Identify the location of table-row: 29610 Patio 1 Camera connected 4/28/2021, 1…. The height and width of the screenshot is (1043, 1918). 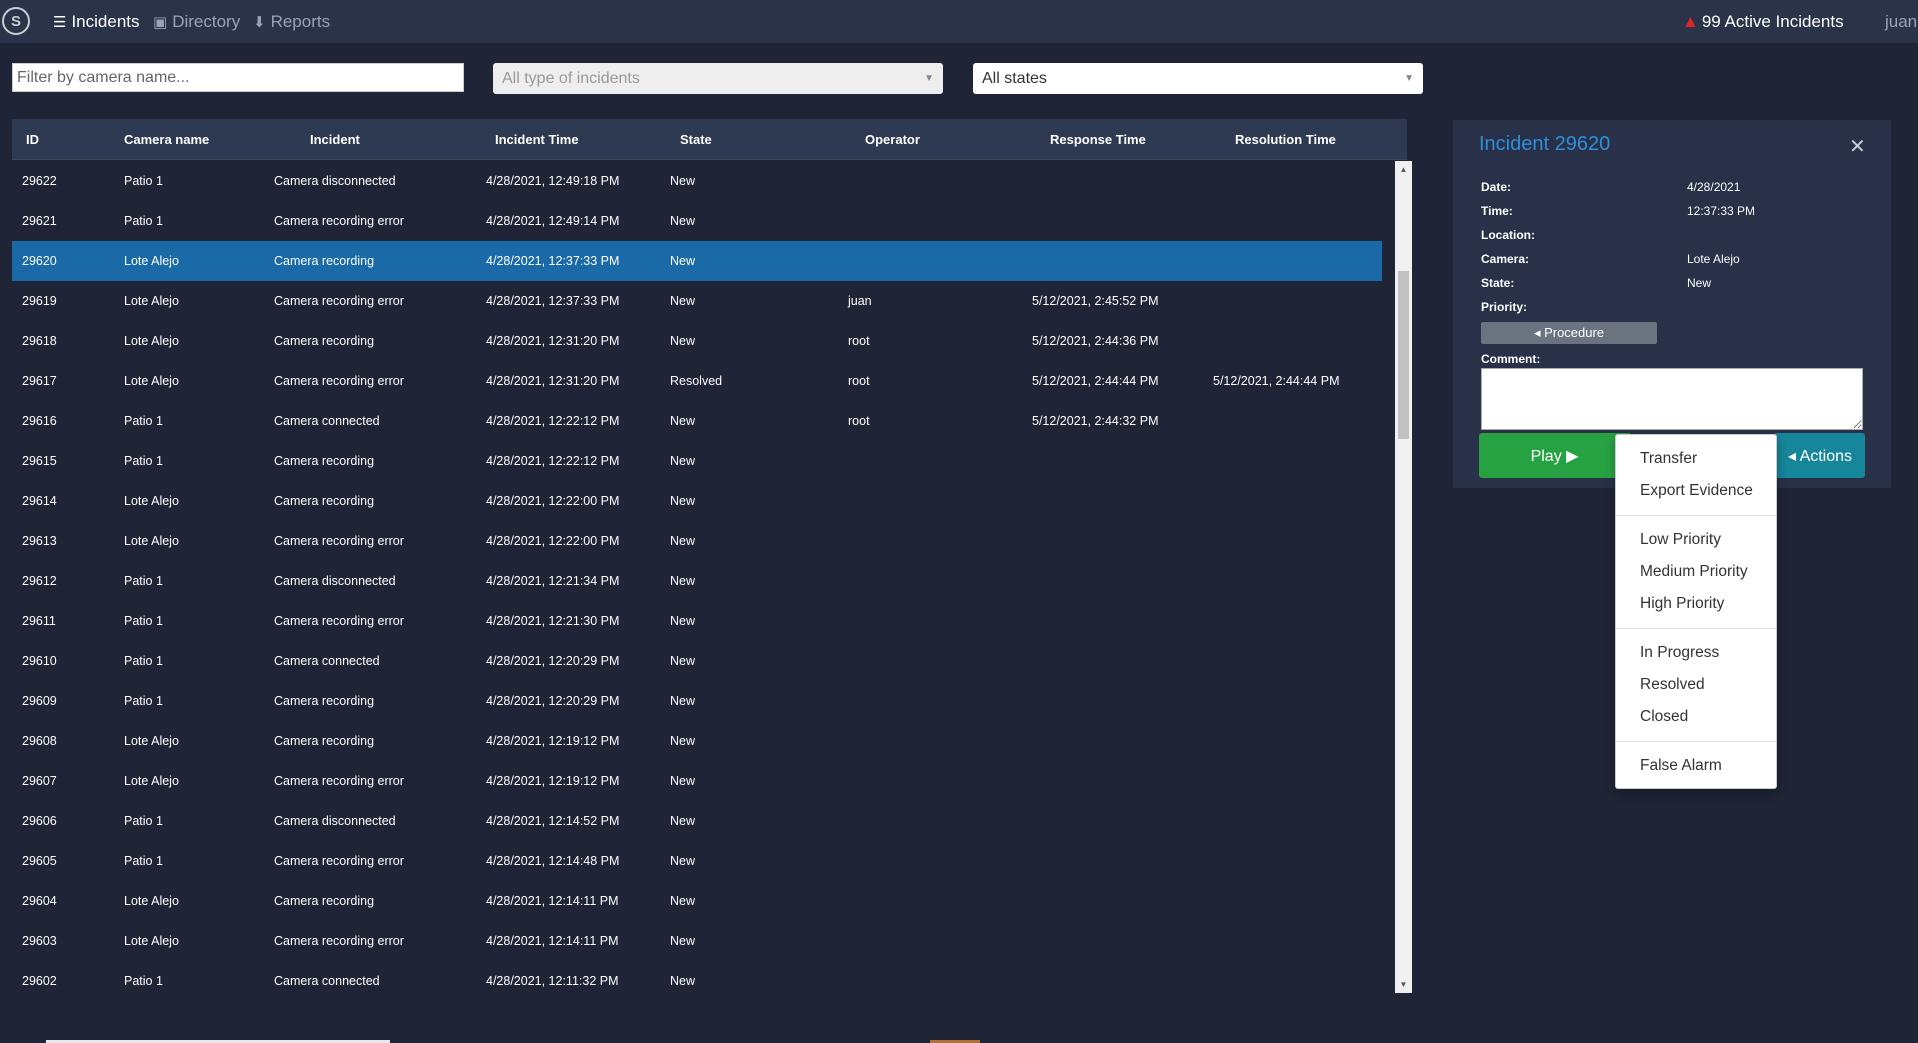
(697, 661).